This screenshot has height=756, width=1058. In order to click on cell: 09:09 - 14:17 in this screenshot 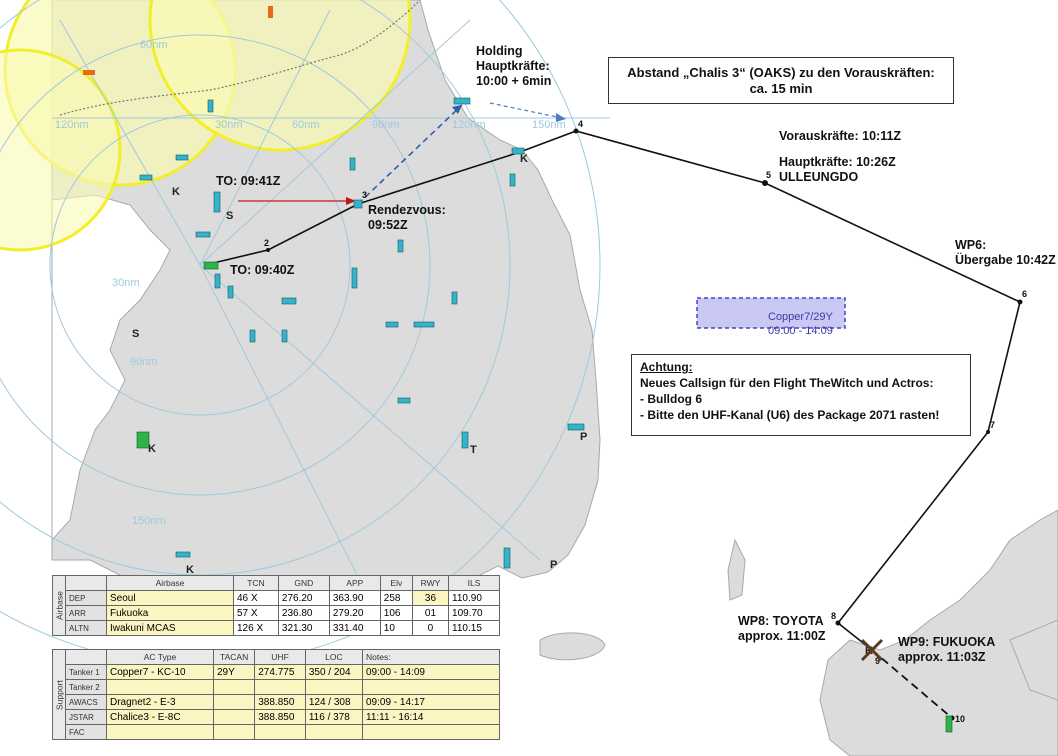, I will do `click(431, 702)`.